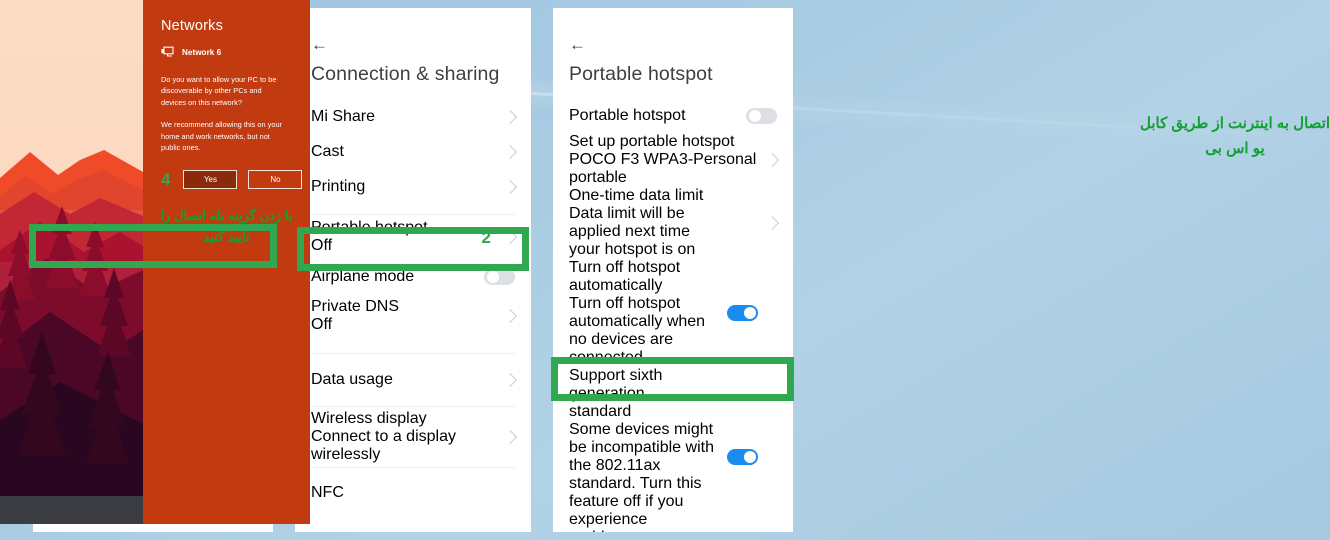 The height and width of the screenshot is (540, 1330). I want to click on yes-button: Yes, so click(210, 179).